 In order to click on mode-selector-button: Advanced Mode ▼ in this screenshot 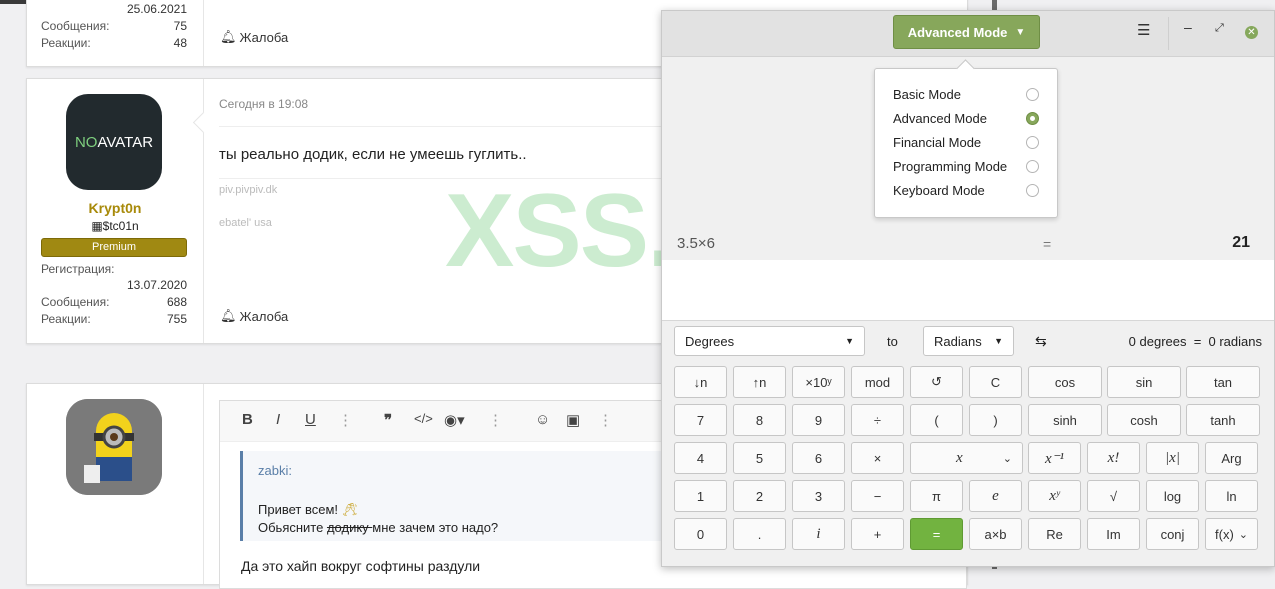, I will do `click(966, 32)`.